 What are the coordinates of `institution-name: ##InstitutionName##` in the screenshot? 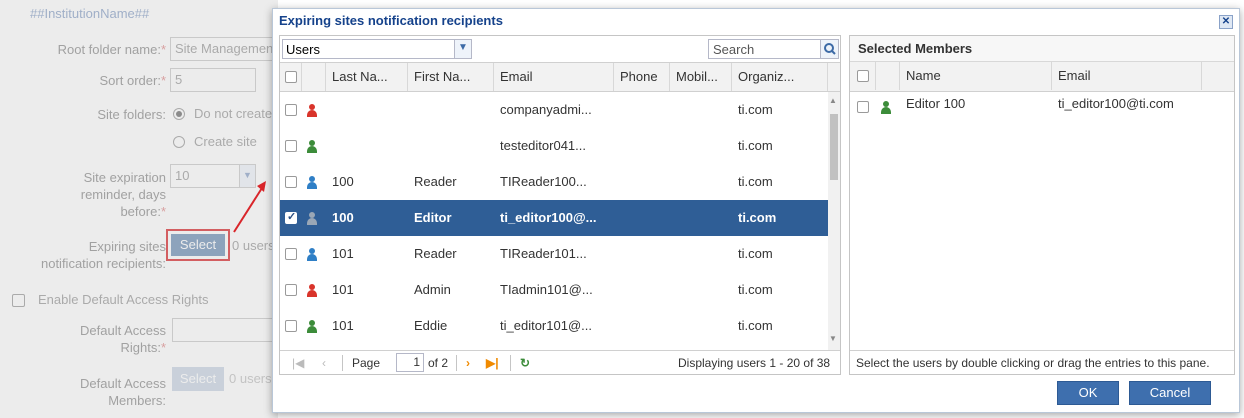 It's located at (90, 13).